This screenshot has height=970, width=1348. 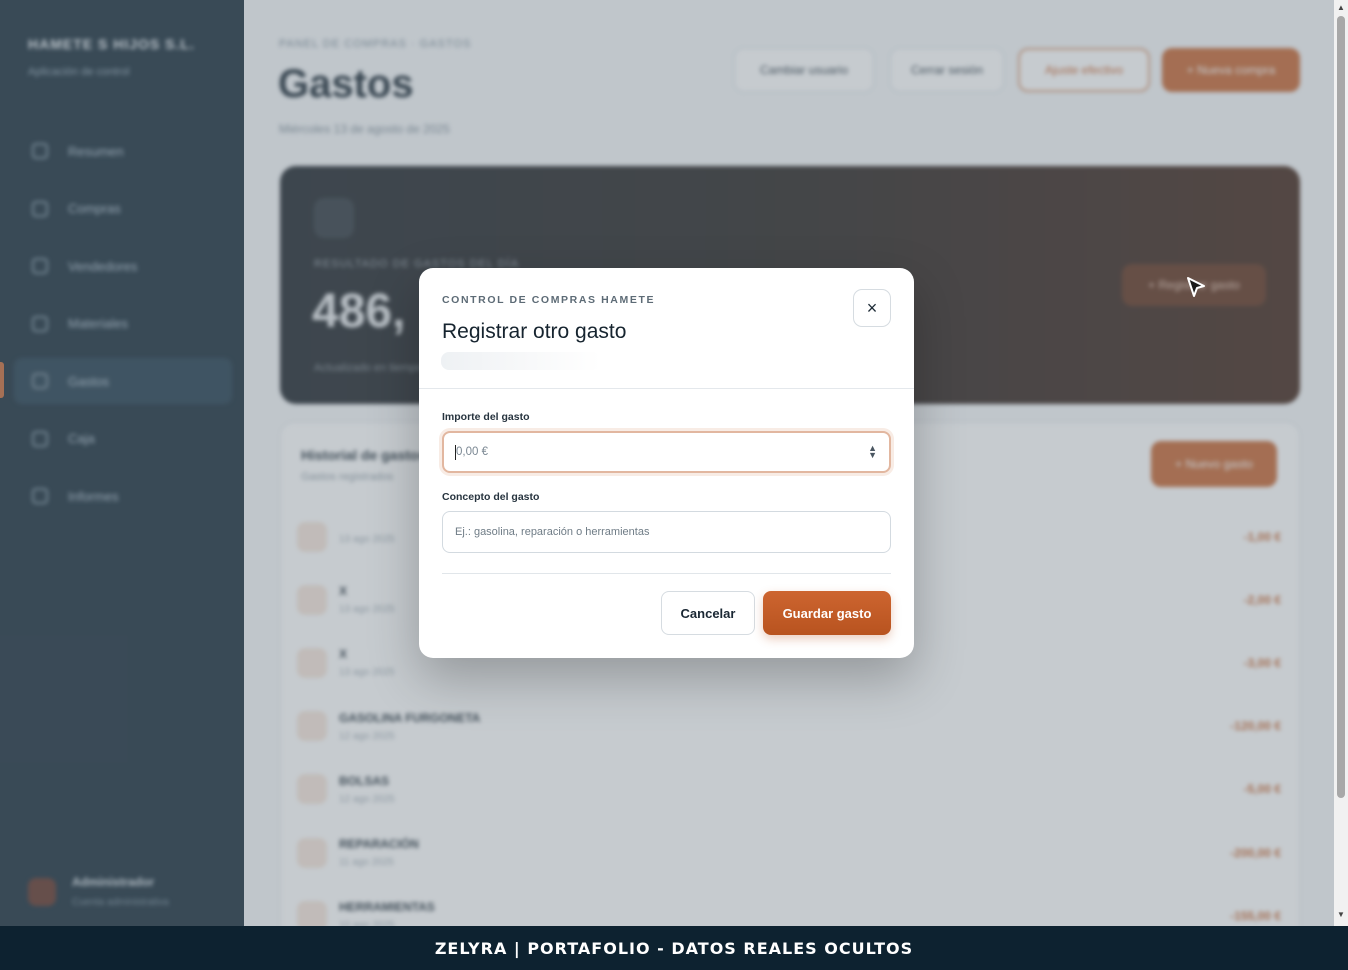 What do you see at coordinates (827, 613) in the screenshot?
I see `save-expense-button: Guardar gasto` at bounding box center [827, 613].